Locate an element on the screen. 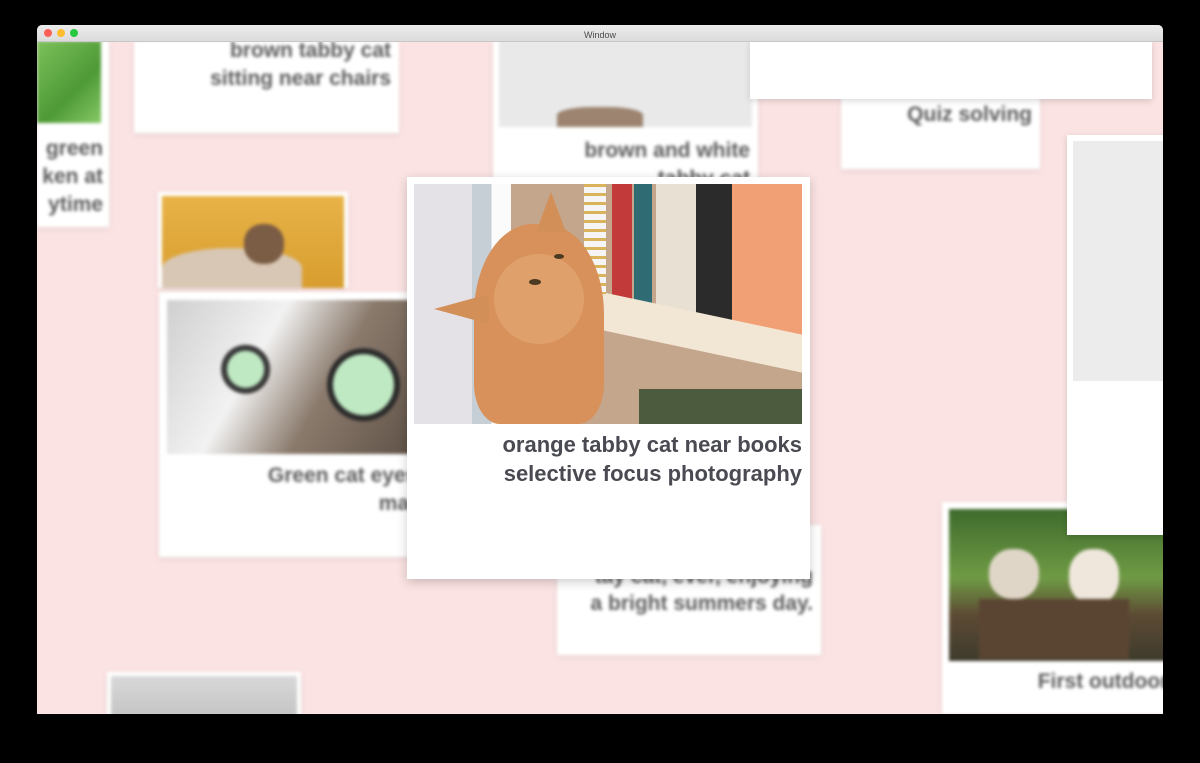 This screenshot has height=763, width=1200. card-caption-line: First outdoor o is located at coordinates (1100, 681).